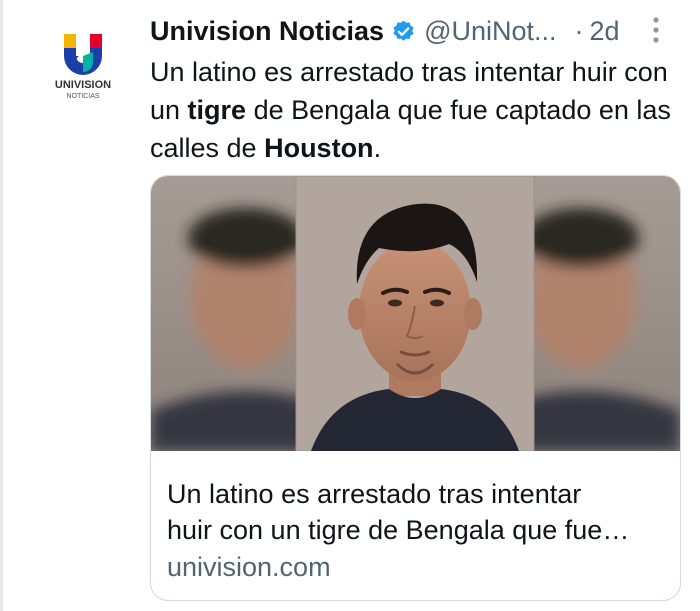 The image size is (700, 611). What do you see at coordinates (319, 148) in the screenshot?
I see `tweet-text-bold-houston: Houston` at bounding box center [319, 148].